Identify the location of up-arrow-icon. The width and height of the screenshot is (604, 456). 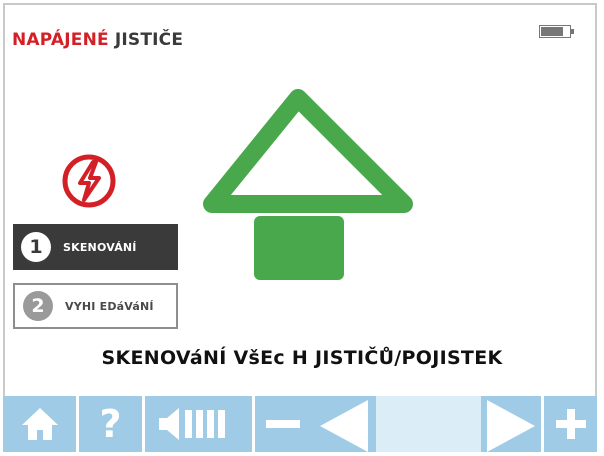
(308, 184).